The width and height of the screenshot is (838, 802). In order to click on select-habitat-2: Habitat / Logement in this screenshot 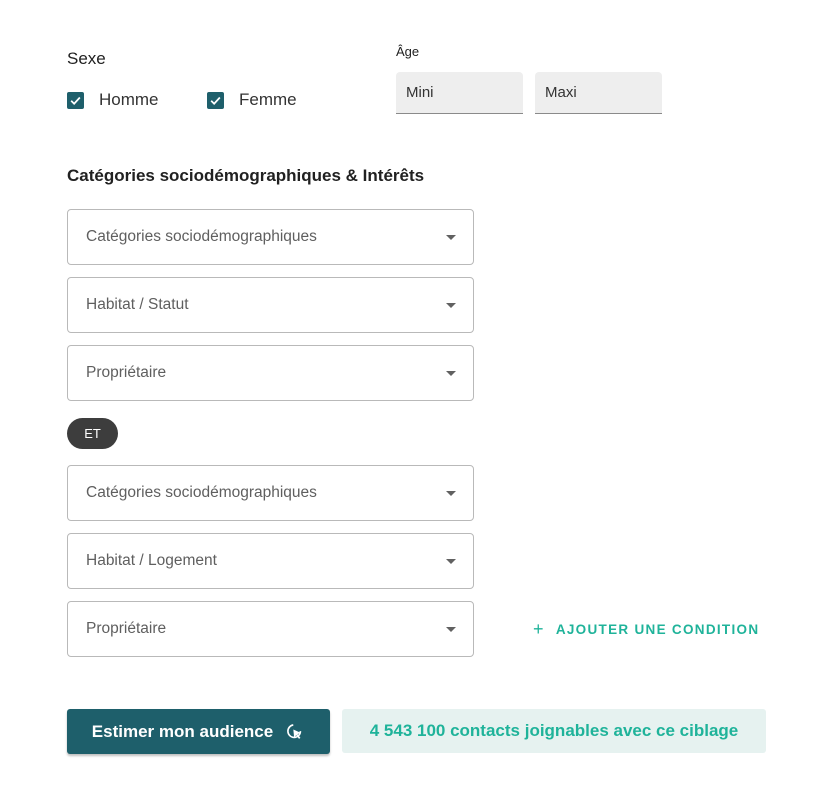, I will do `click(270, 561)`.